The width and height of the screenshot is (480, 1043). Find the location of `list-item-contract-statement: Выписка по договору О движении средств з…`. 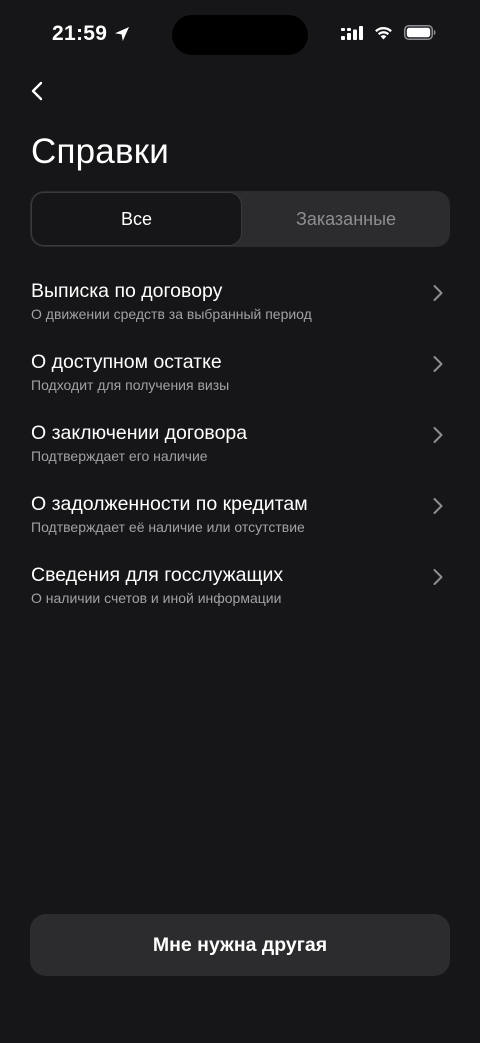

list-item-contract-statement: Выписка по договору О движении средств з… is located at coordinates (240, 307).